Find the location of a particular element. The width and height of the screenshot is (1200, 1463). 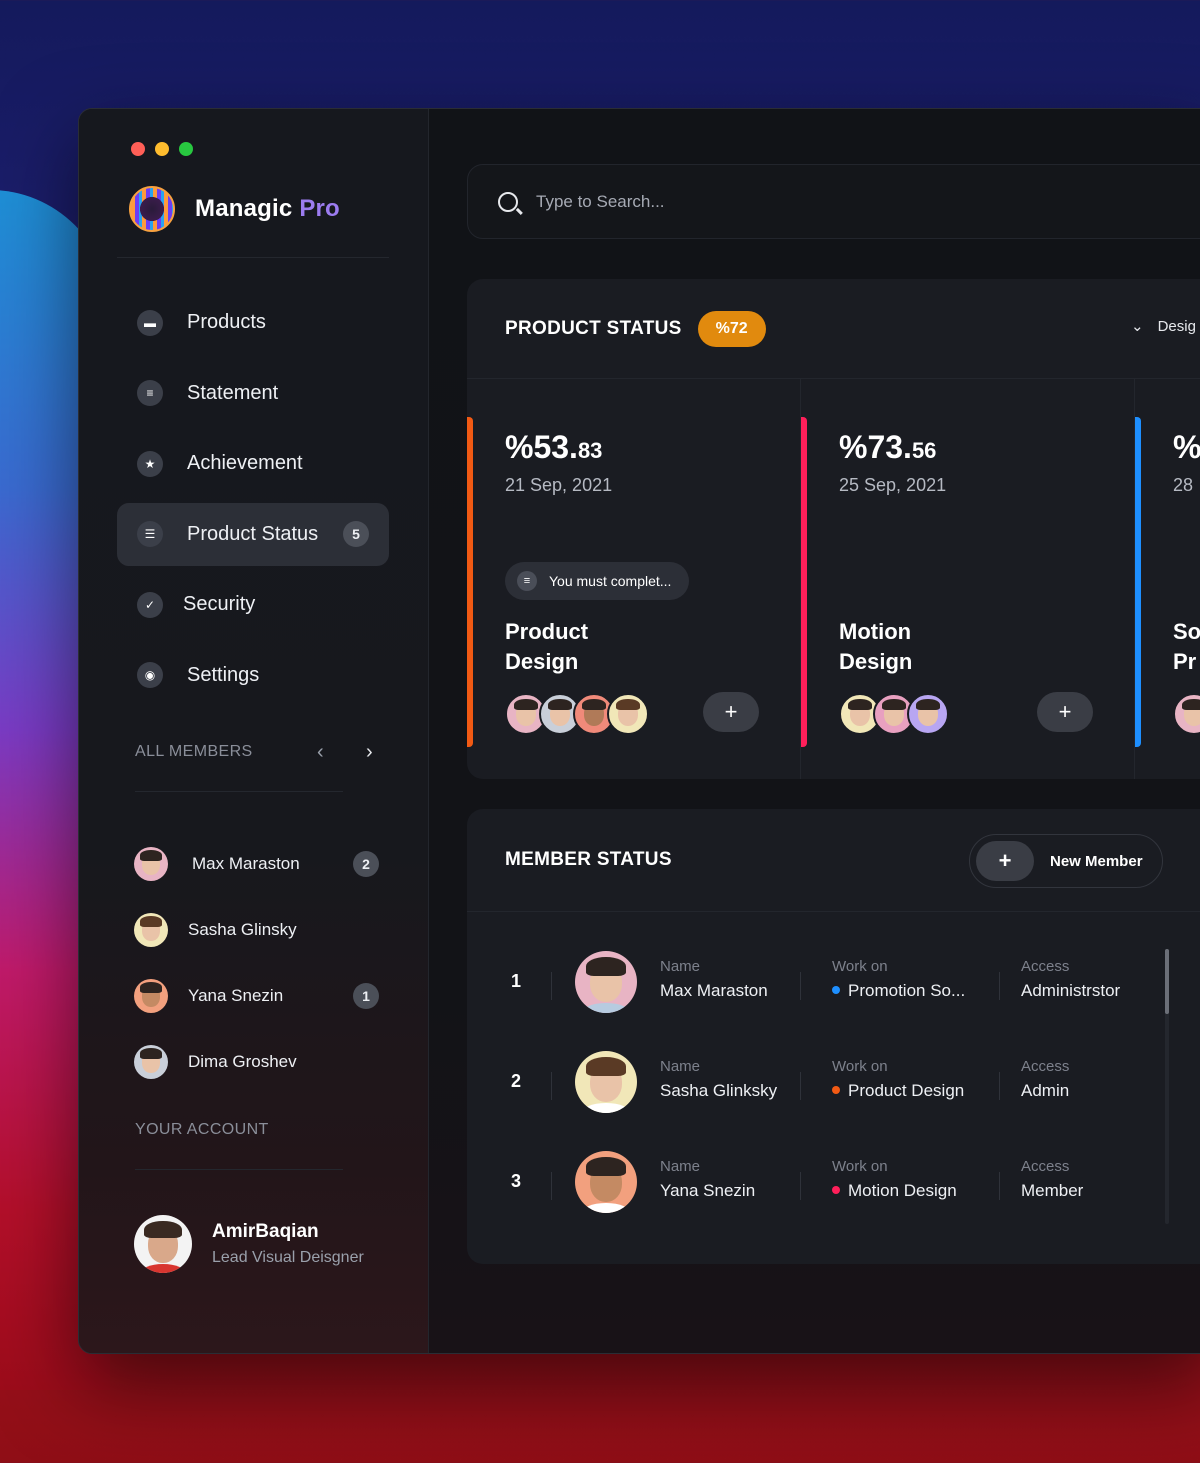

table-row: 3 Name Yana Snezin Work on Motion Design is located at coordinates (833, 1191).